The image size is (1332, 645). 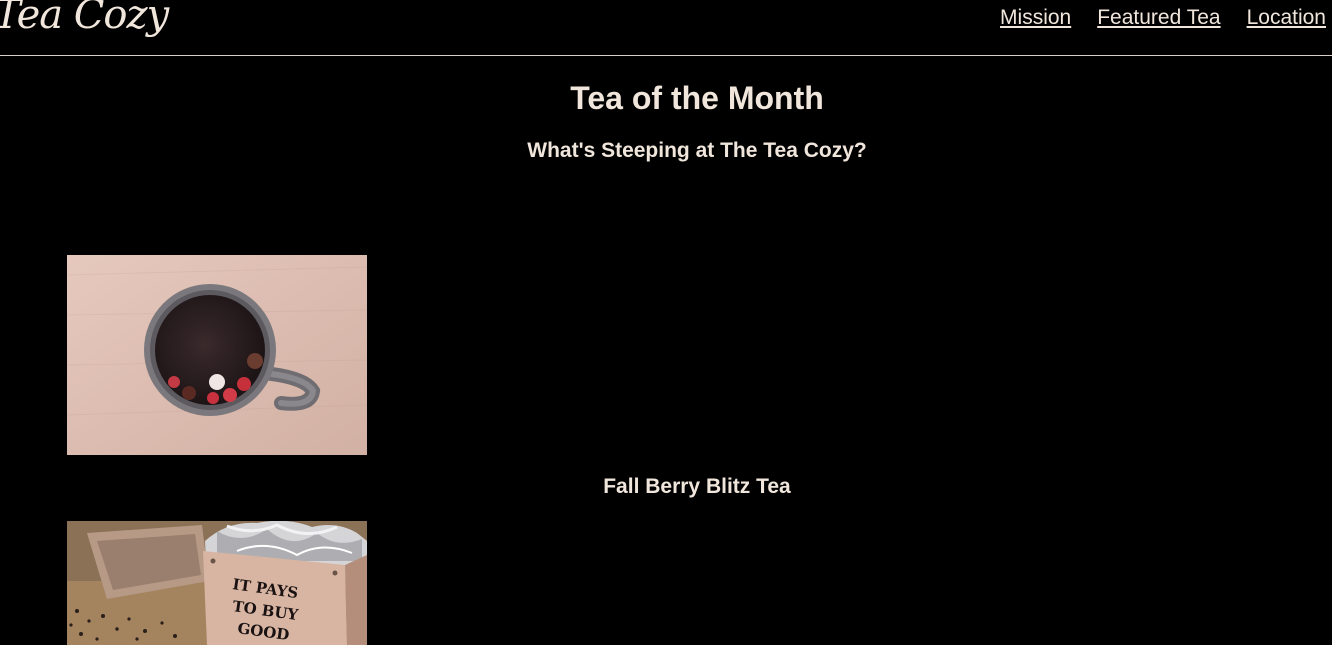 I want to click on nav-link-location: Location, so click(x=1286, y=18).